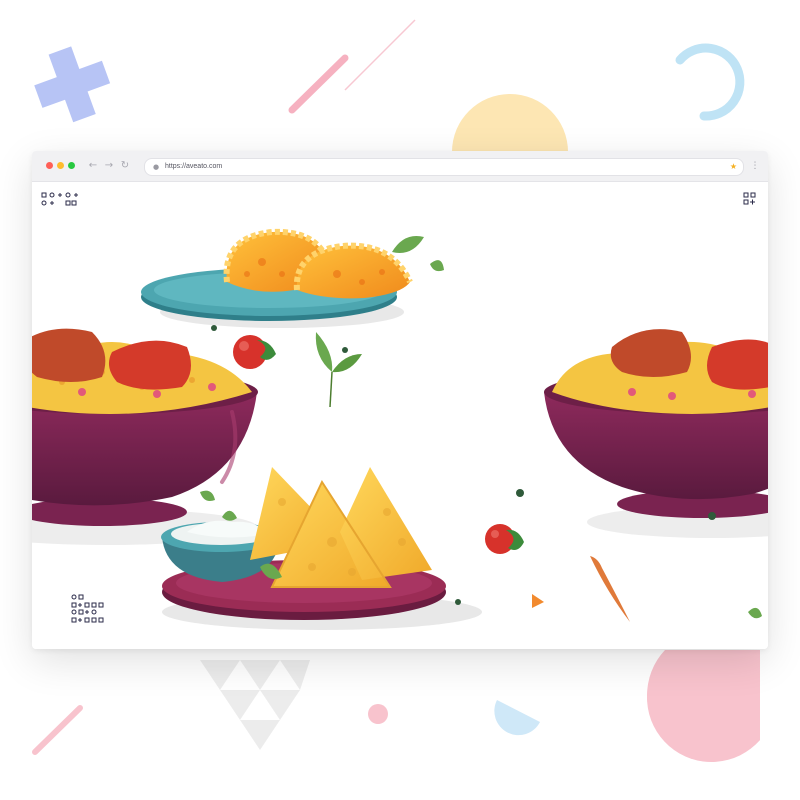 This screenshot has height=800, width=800. What do you see at coordinates (733, 167) in the screenshot?
I see `bookmark-star-icon: ★` at bounding box center [733, 167].